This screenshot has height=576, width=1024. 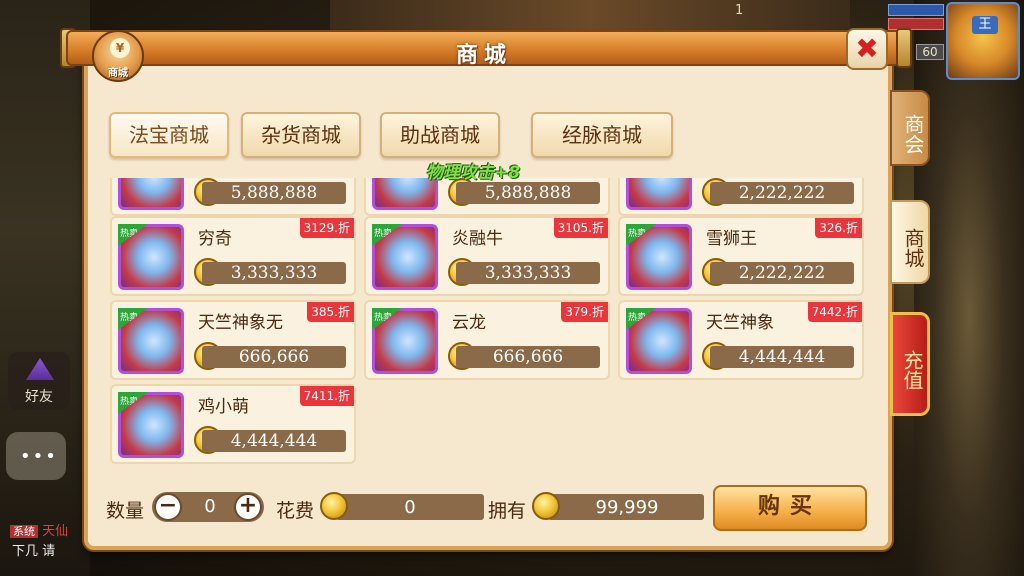 I want to click on background-right, so click(x=969, y=288).